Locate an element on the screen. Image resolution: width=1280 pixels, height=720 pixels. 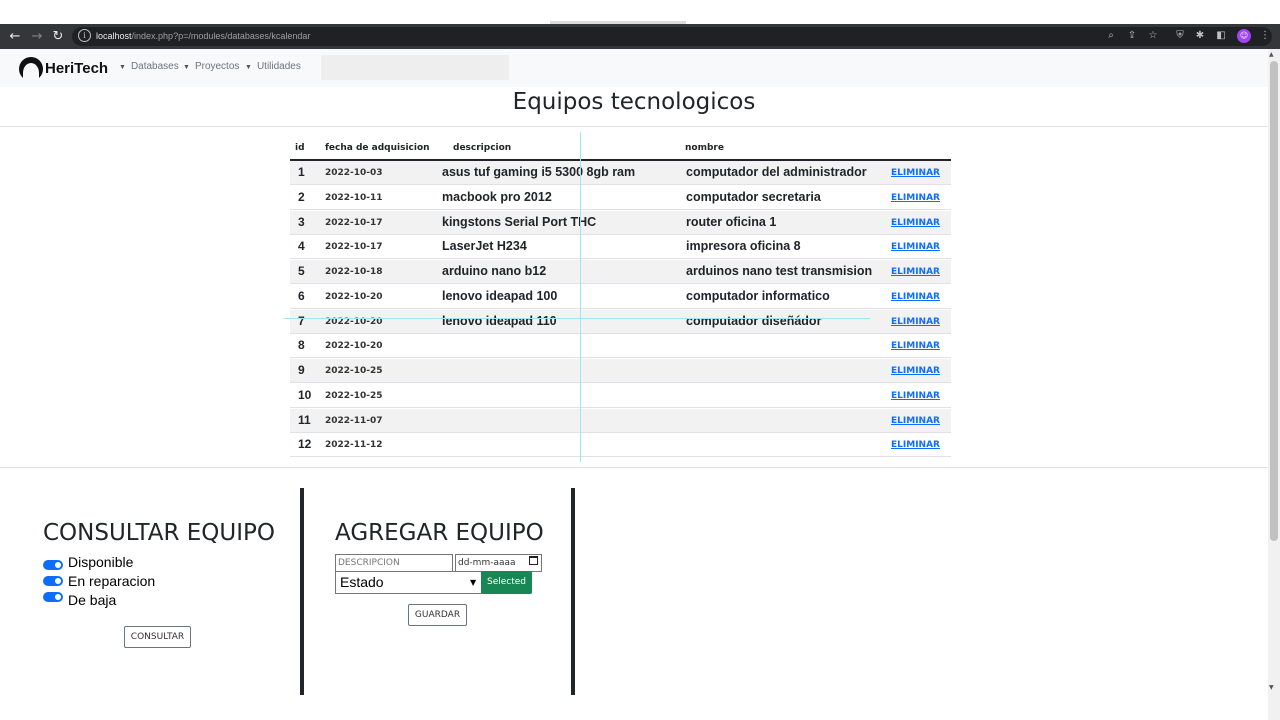
cell-id: 1 is located at coordinates (301, 172).